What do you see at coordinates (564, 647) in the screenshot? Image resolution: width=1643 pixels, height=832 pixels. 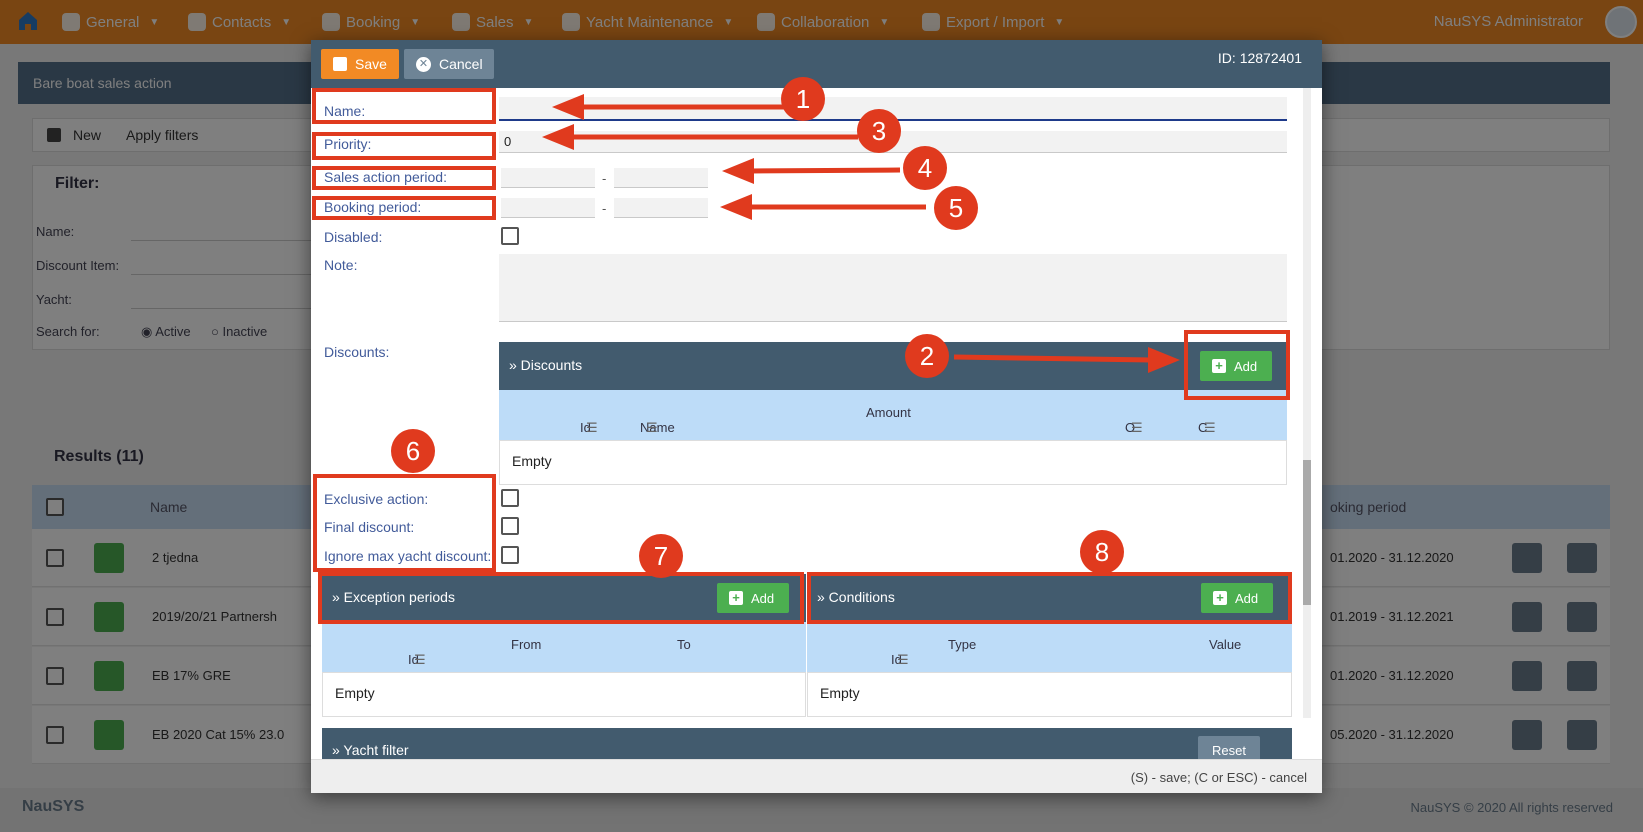 I see `exceptions-table-header: Id ☰ From To` at bounding box center [564, 647].